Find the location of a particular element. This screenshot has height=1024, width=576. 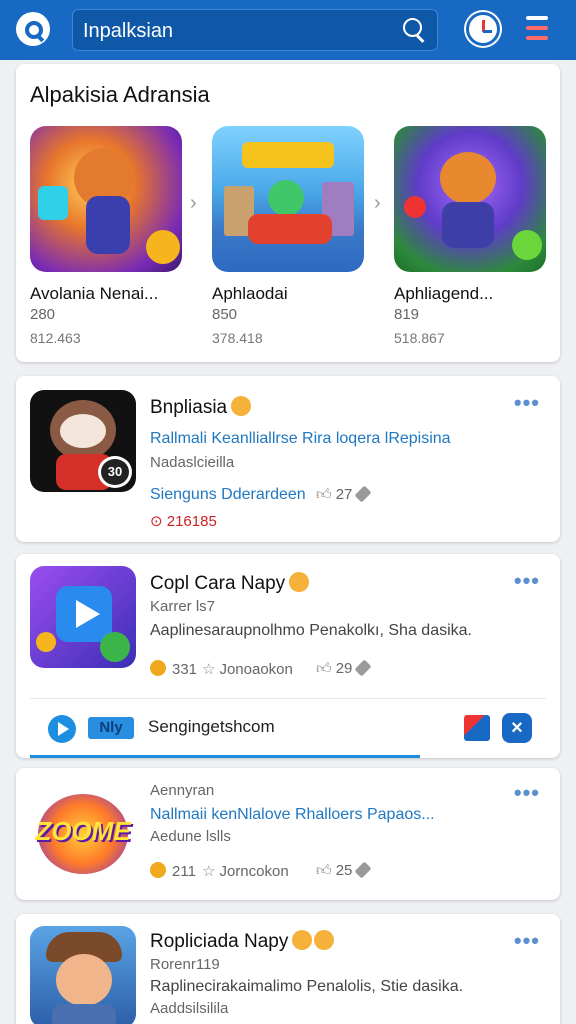

history-icon is located at coordinates (483, 29).